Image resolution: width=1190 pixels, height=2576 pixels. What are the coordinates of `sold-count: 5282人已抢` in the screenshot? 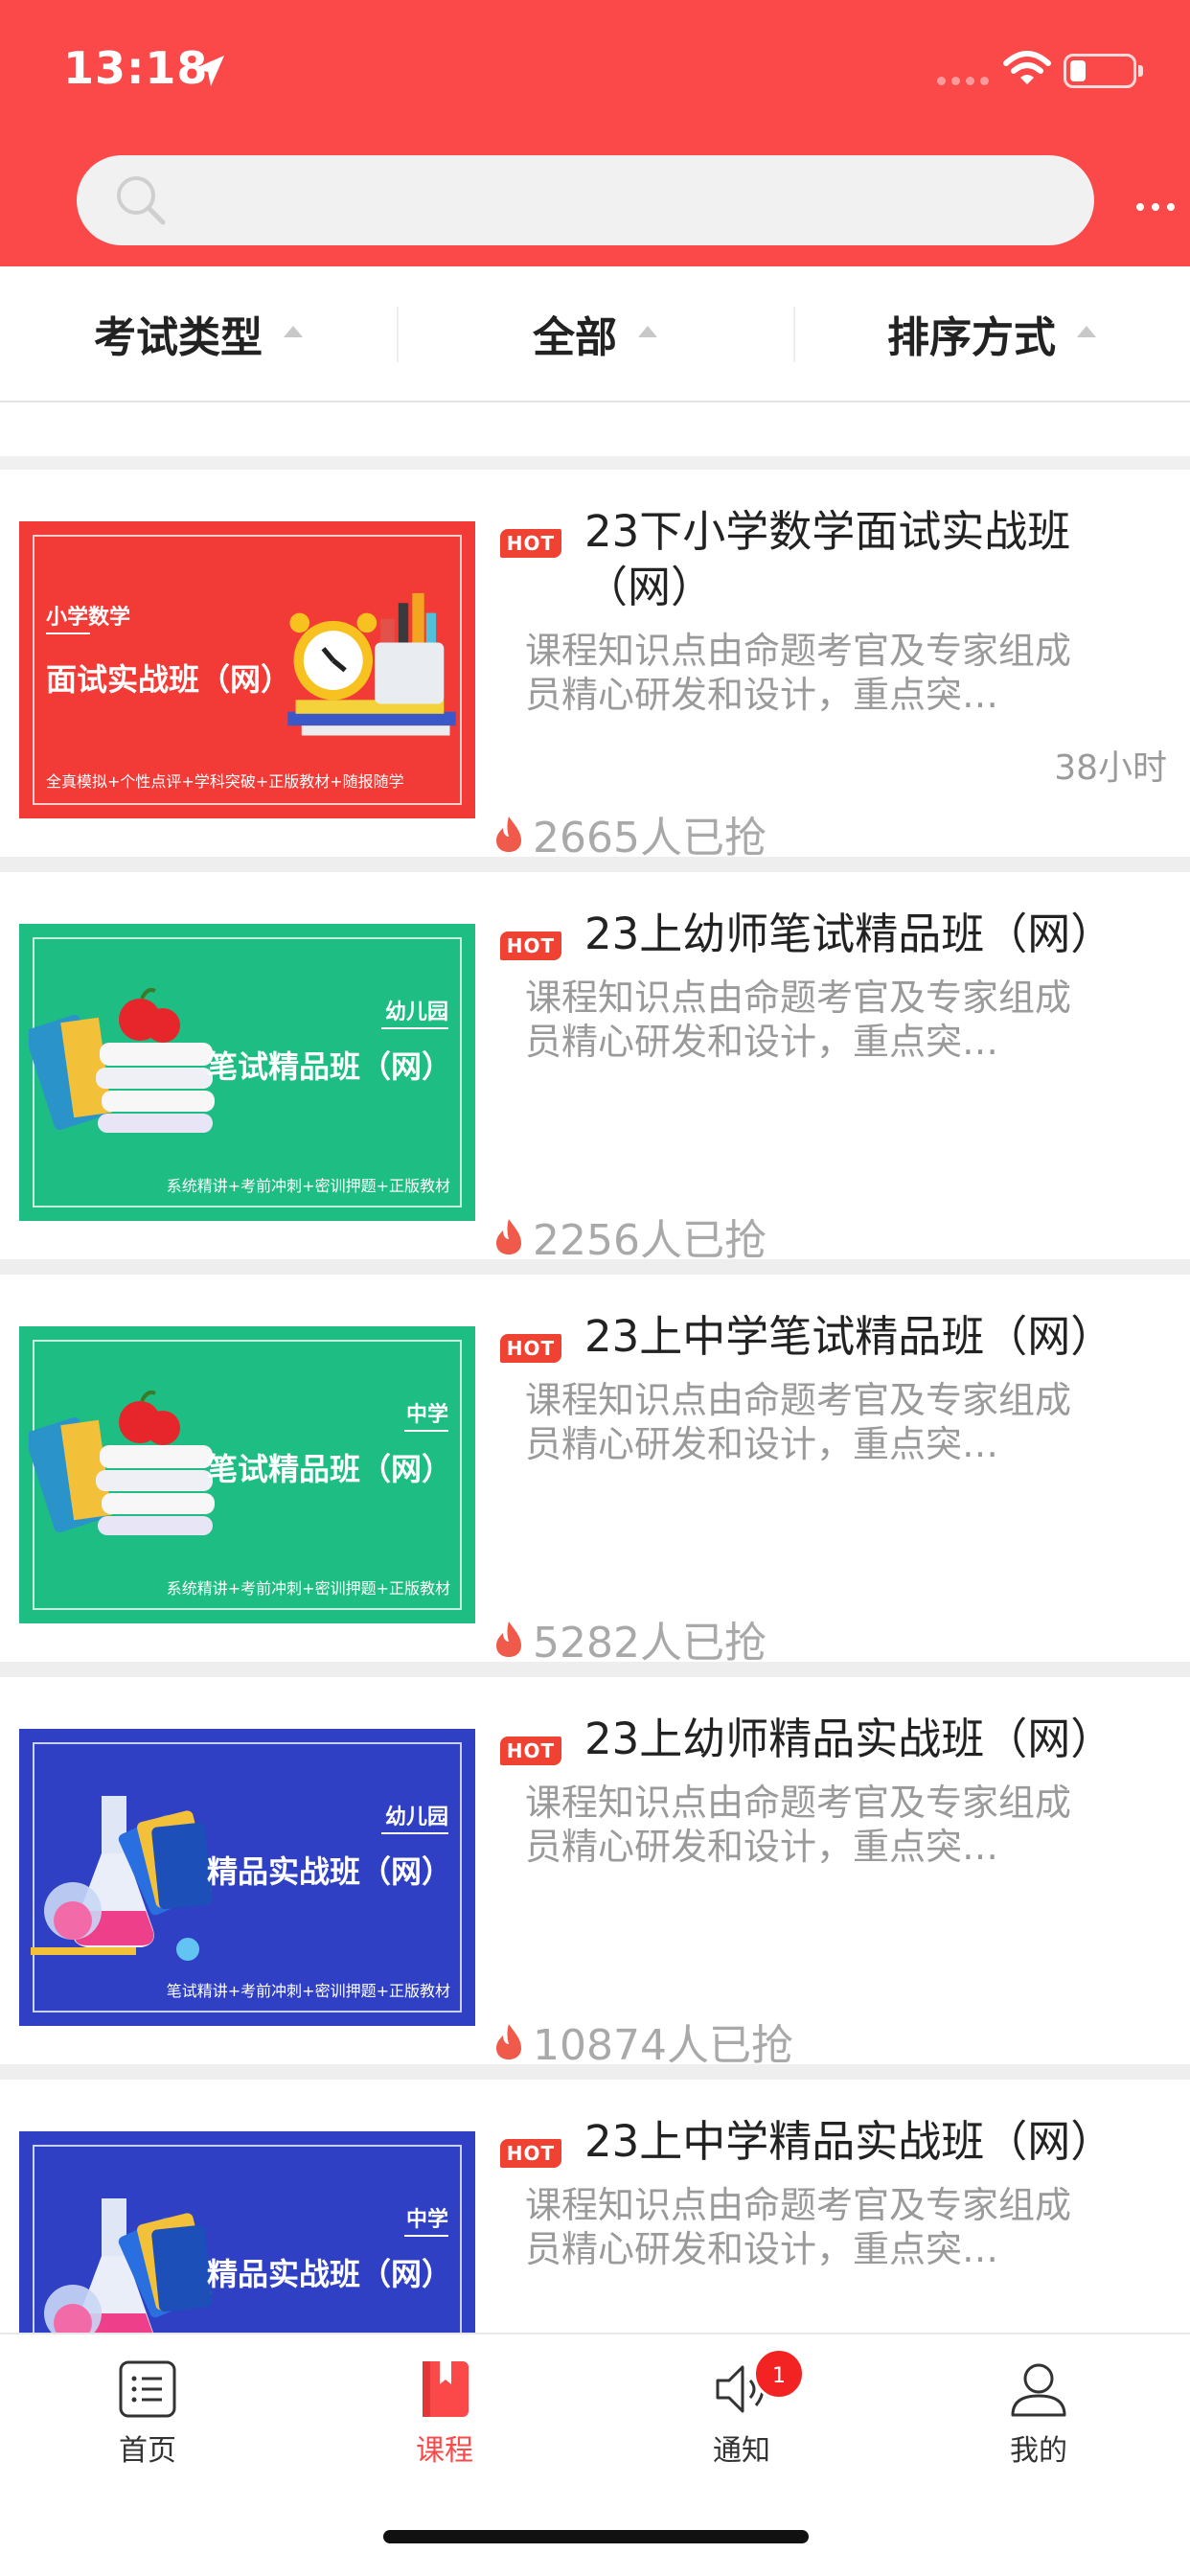 It's located at (631, 1638).